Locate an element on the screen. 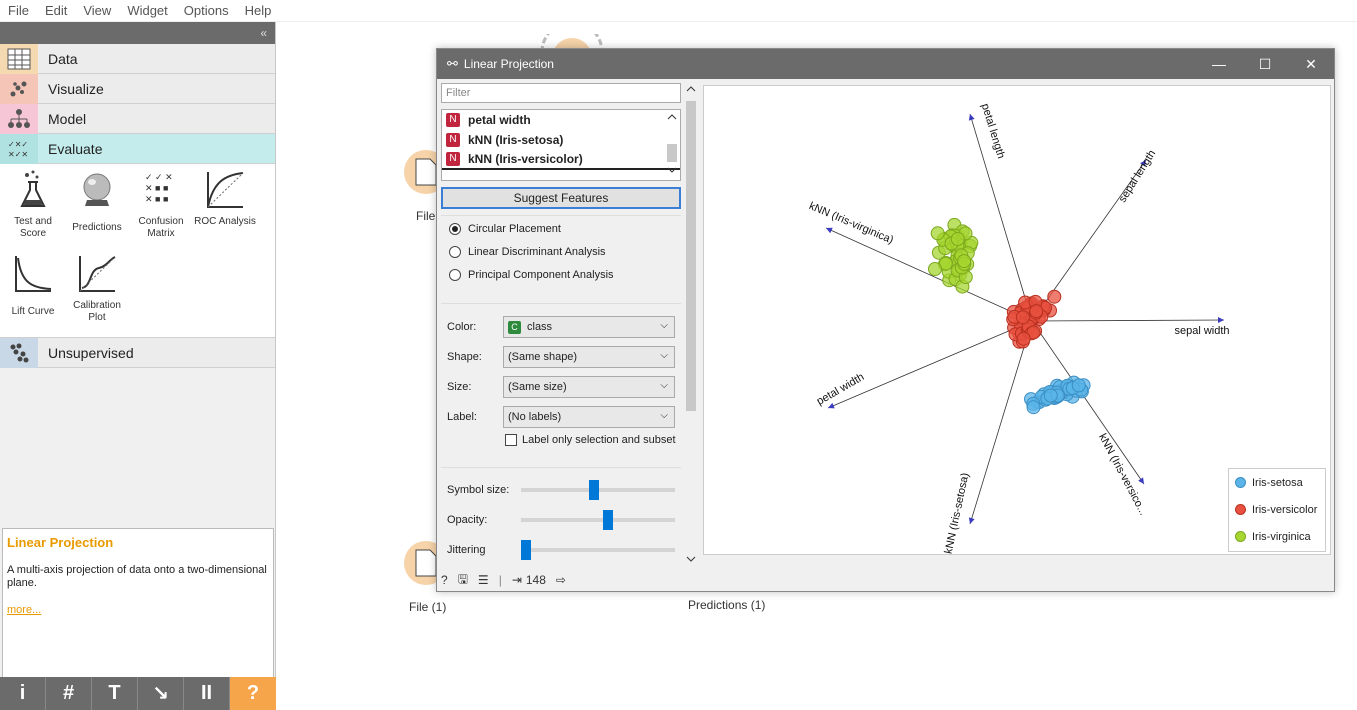  color-value: class is located at coordinates (540, 327).